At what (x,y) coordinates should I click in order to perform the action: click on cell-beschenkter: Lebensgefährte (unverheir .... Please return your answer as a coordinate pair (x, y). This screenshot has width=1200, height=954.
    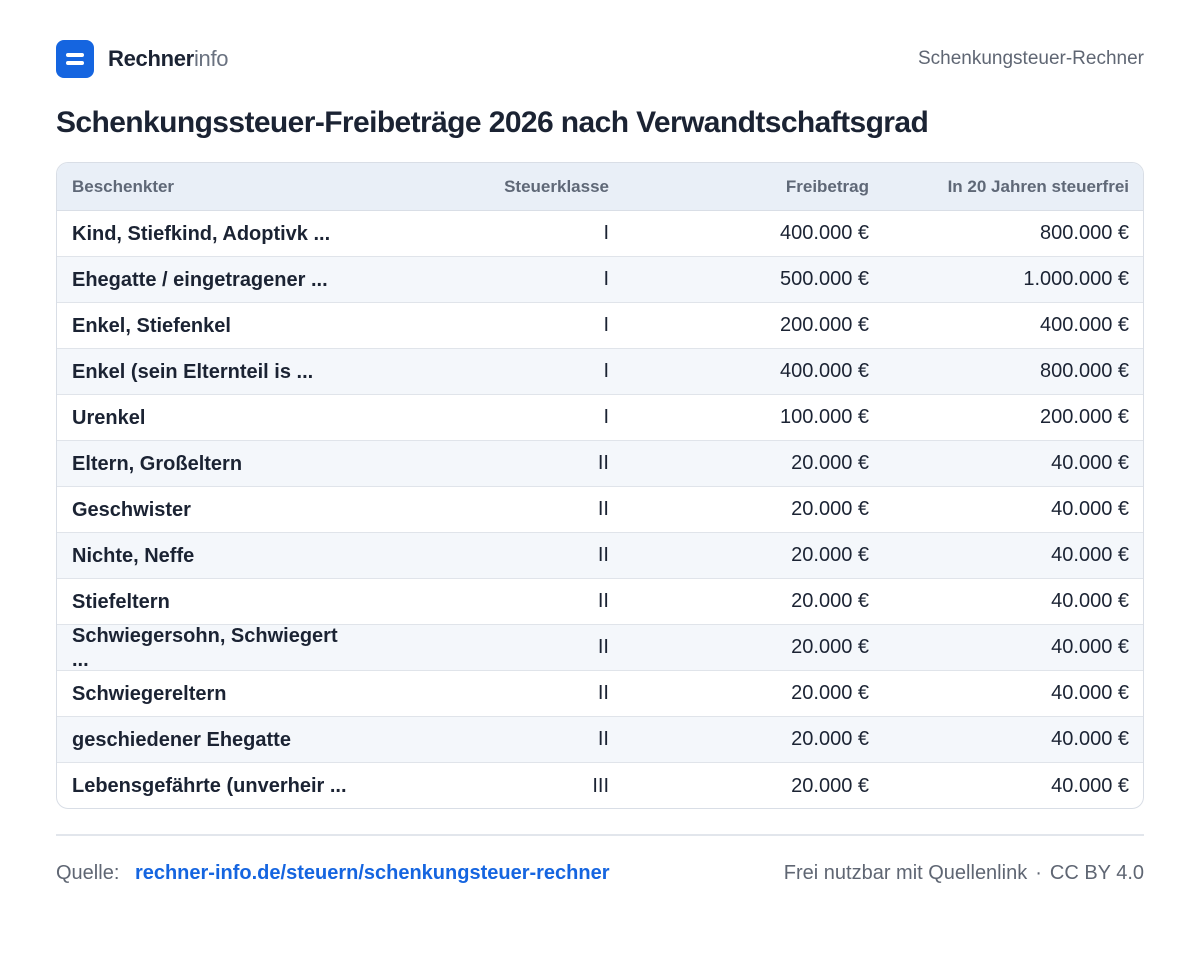
    Looking at the image, I should click on (209, 786).